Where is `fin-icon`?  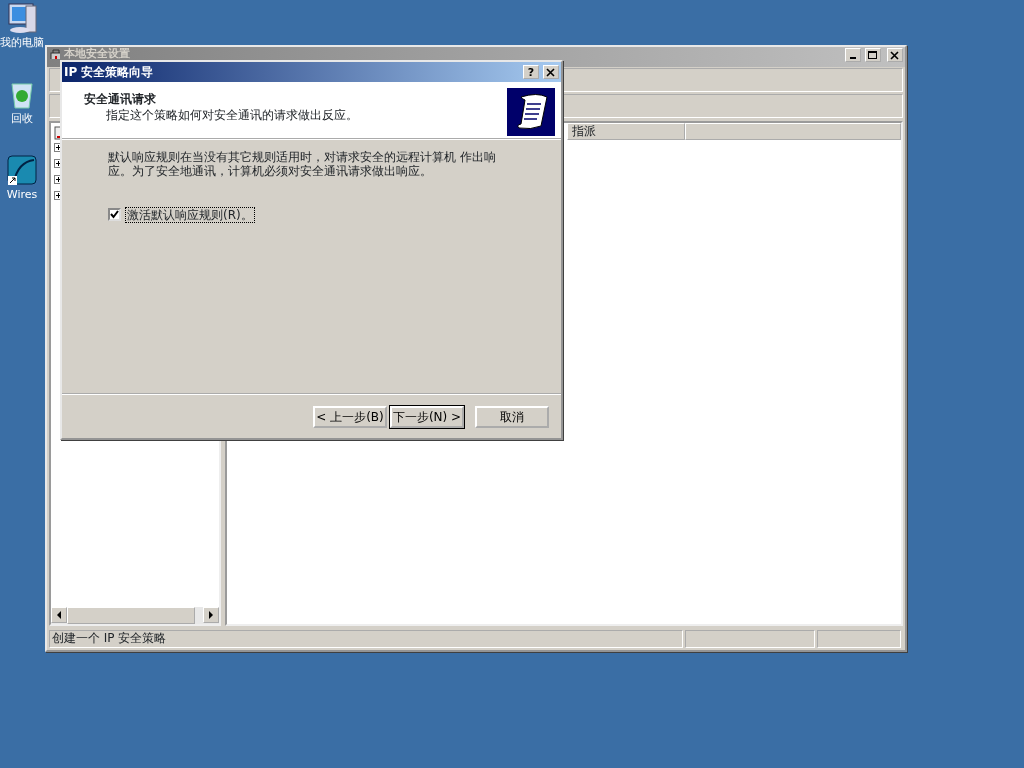 fin-icon is located at coordinates (22, 170).